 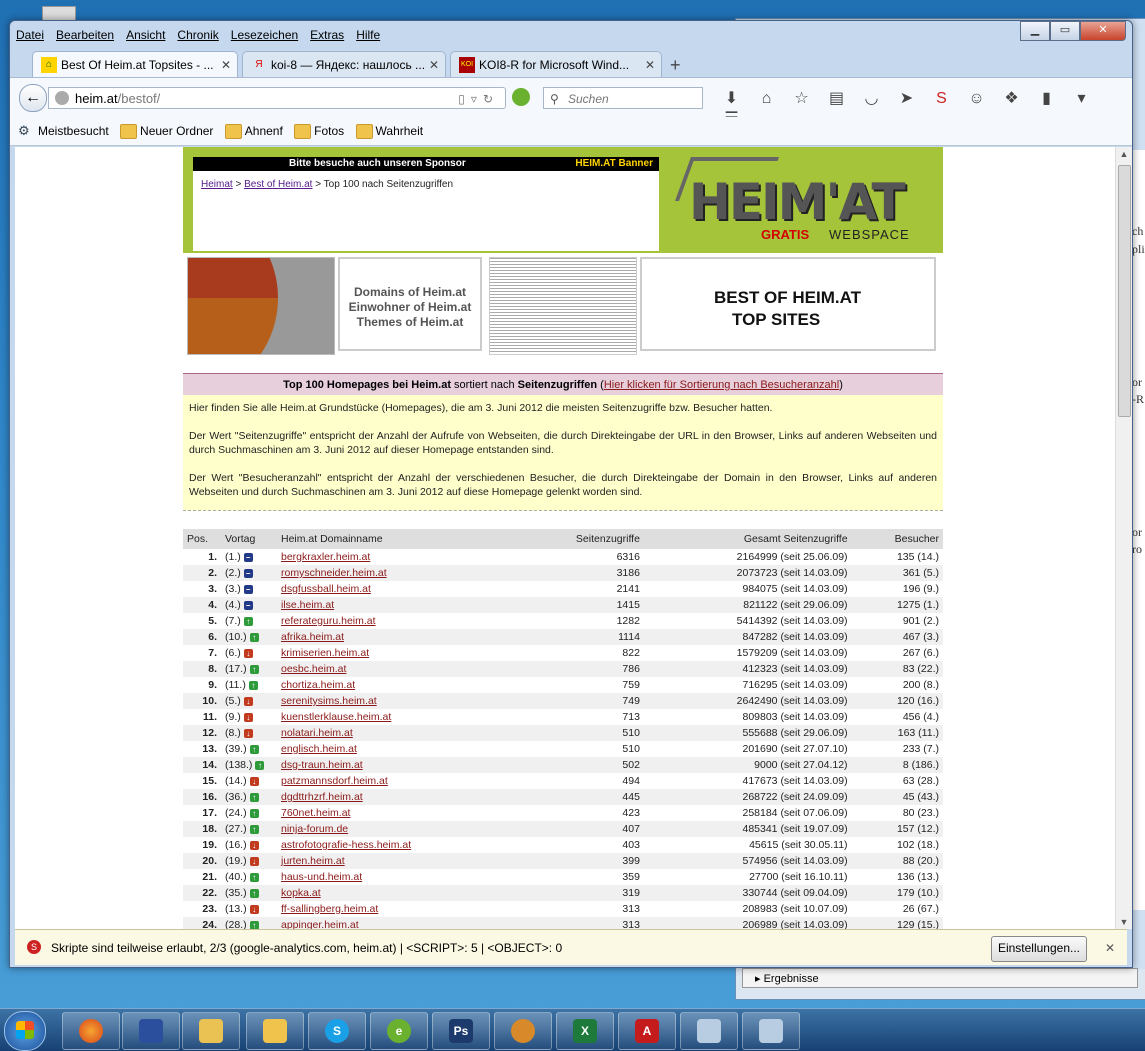 I want to click on breadcrumb-section: Best of Heim.at, so click(x=278, y=184).